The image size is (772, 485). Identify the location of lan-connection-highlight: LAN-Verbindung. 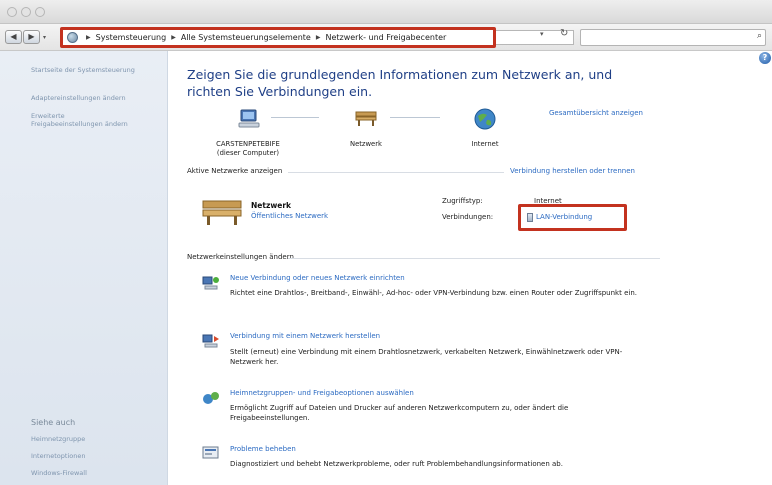
(572, 217).